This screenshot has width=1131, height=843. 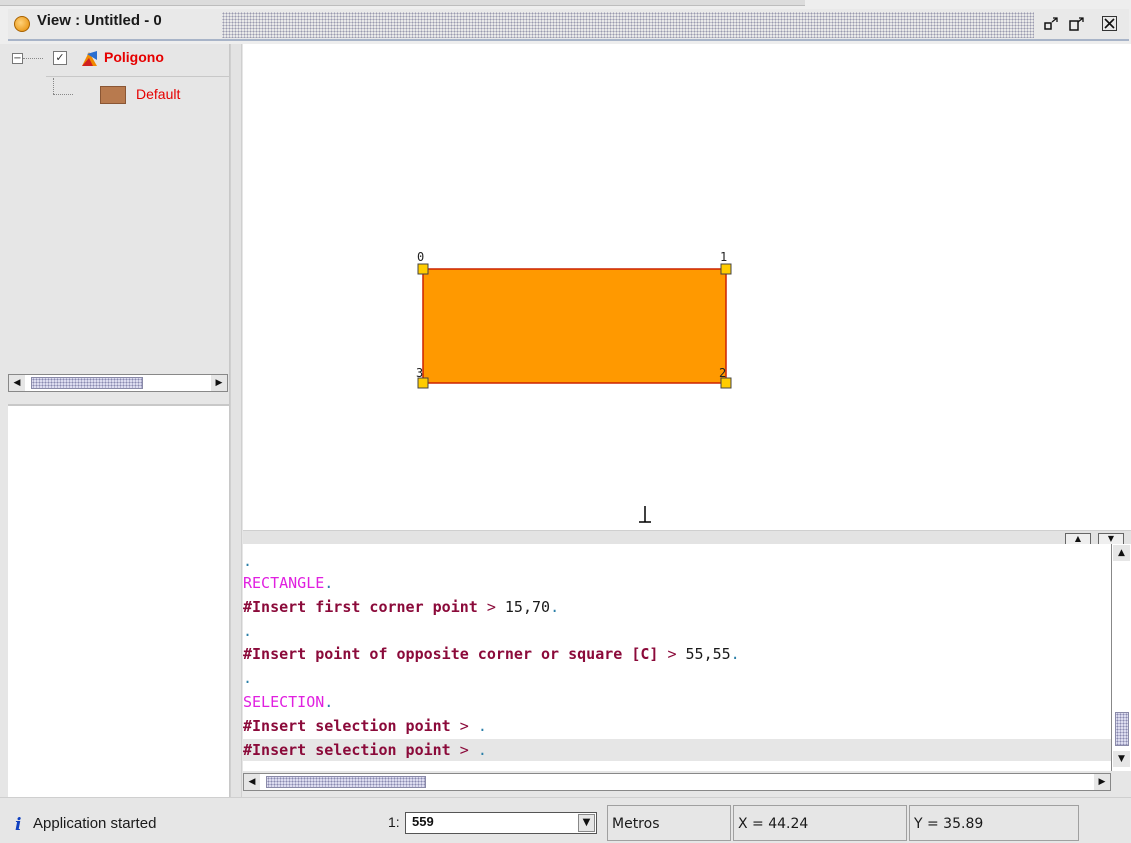 I want to click on outer-frame-edge, so click(x=402, y=3).